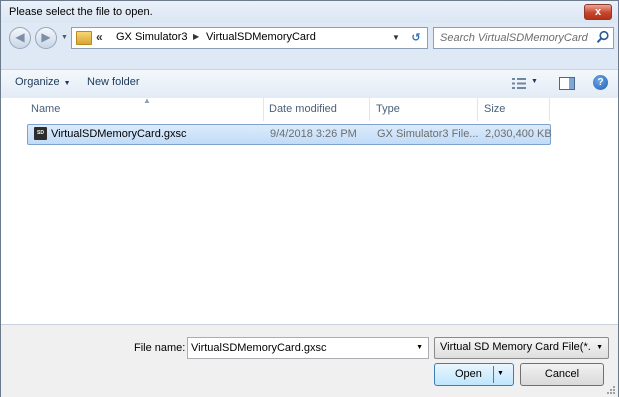 This screenshot has height=397, width=619. I want to click on back-arrow-icon: ◀, so click(20, 37).